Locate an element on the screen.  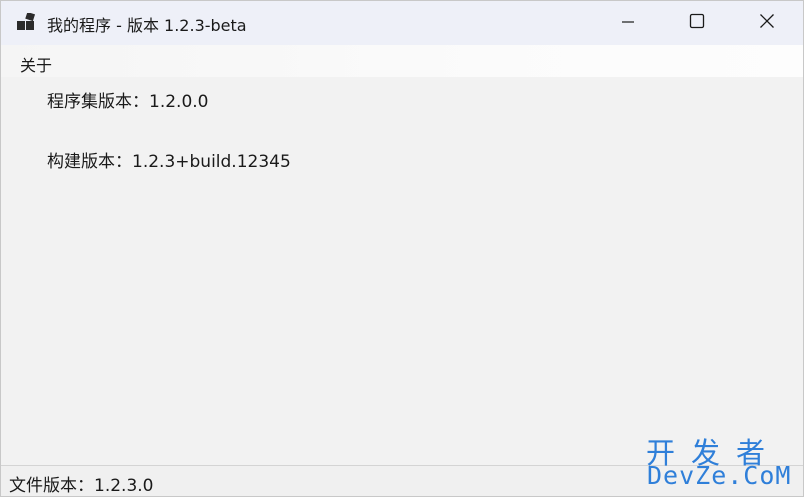
menu-bar: 关于 is located at coordinates (402, 61).